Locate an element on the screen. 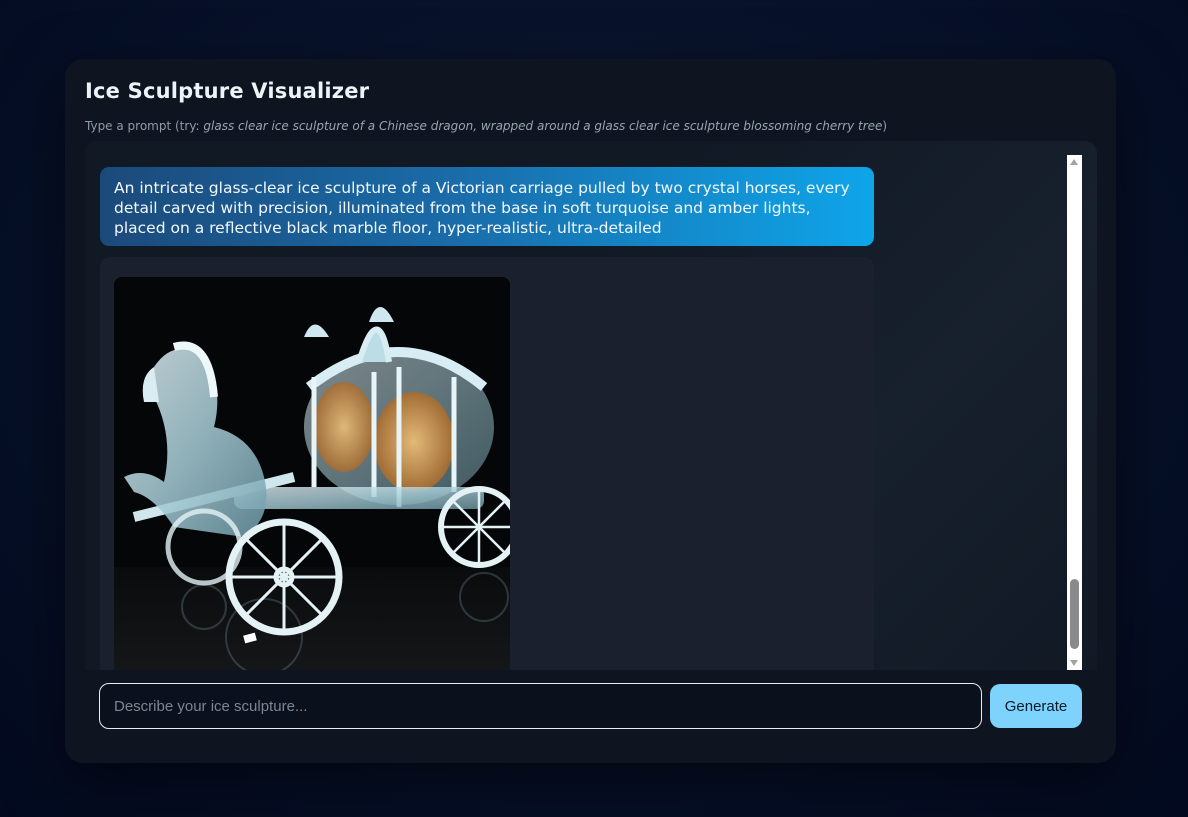 The image size is (1188, 817). hint-prefix: Type a prompt (try: is located at coordinates (144, 126).